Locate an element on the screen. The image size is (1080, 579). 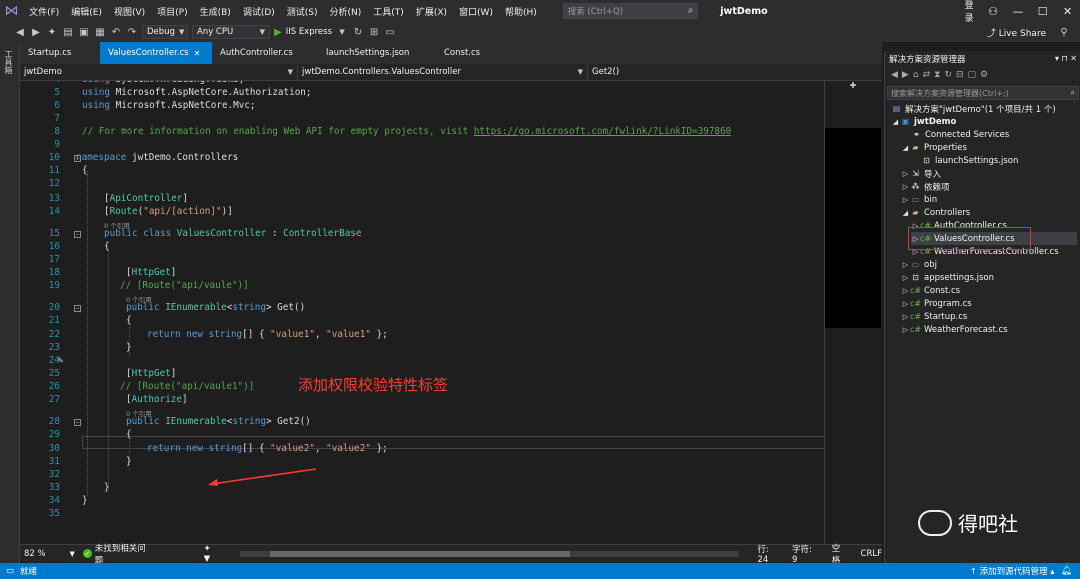
menu-edit: 编辑(E) is located at coordinates (86, 11).